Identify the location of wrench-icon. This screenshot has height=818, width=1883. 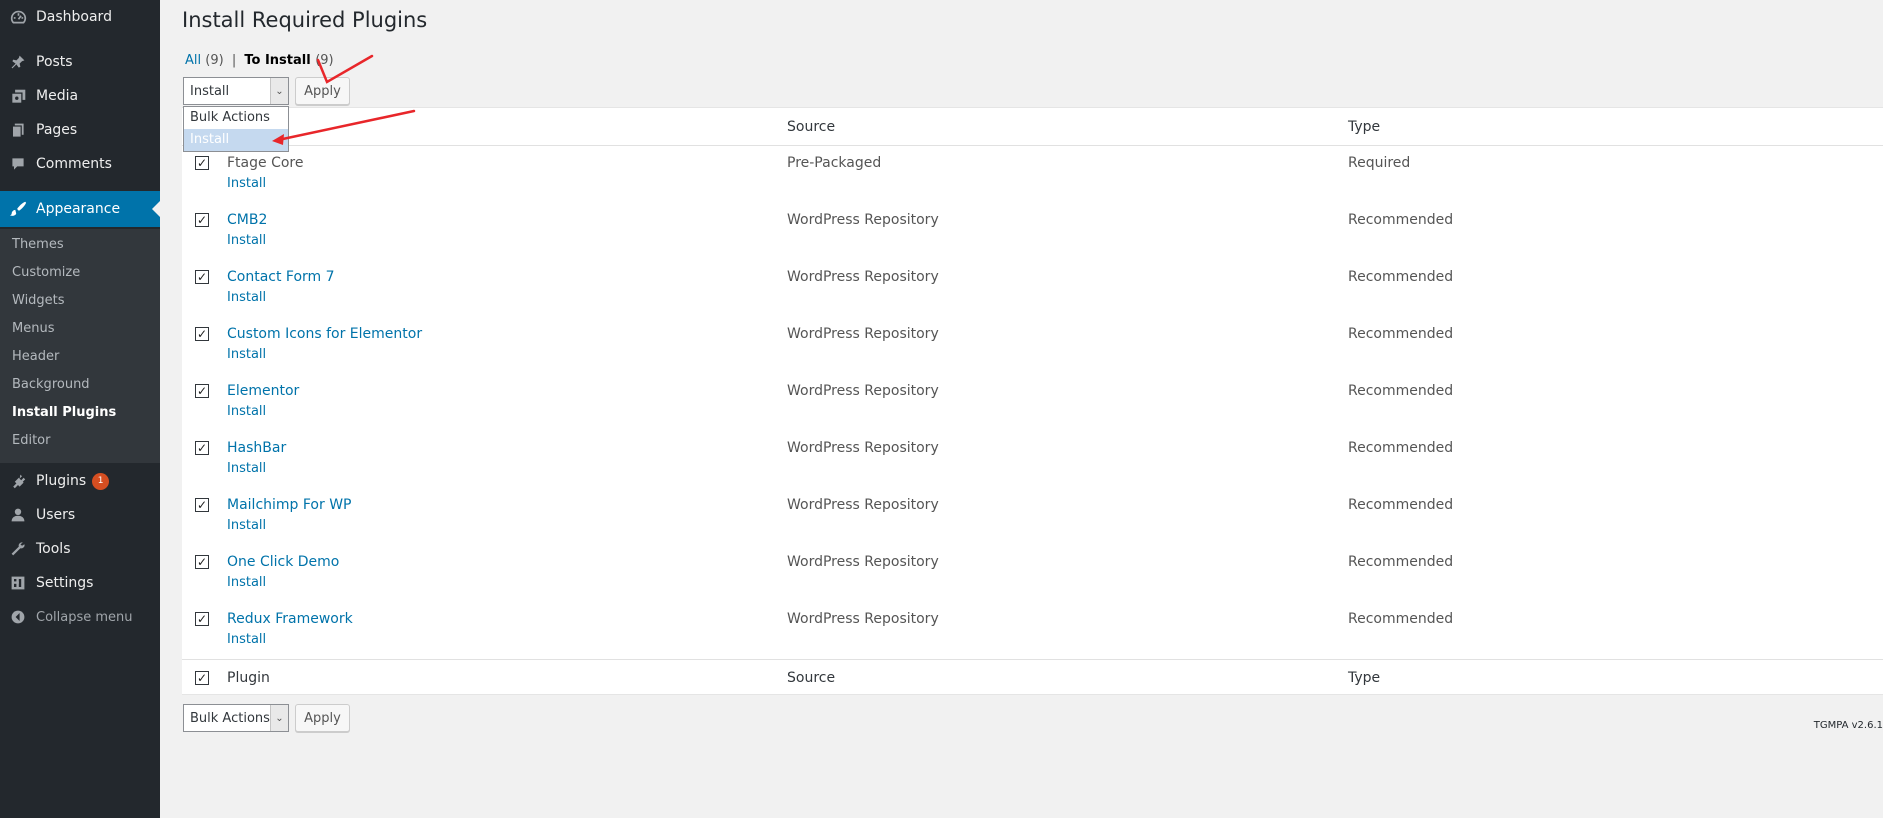
(18, 549).